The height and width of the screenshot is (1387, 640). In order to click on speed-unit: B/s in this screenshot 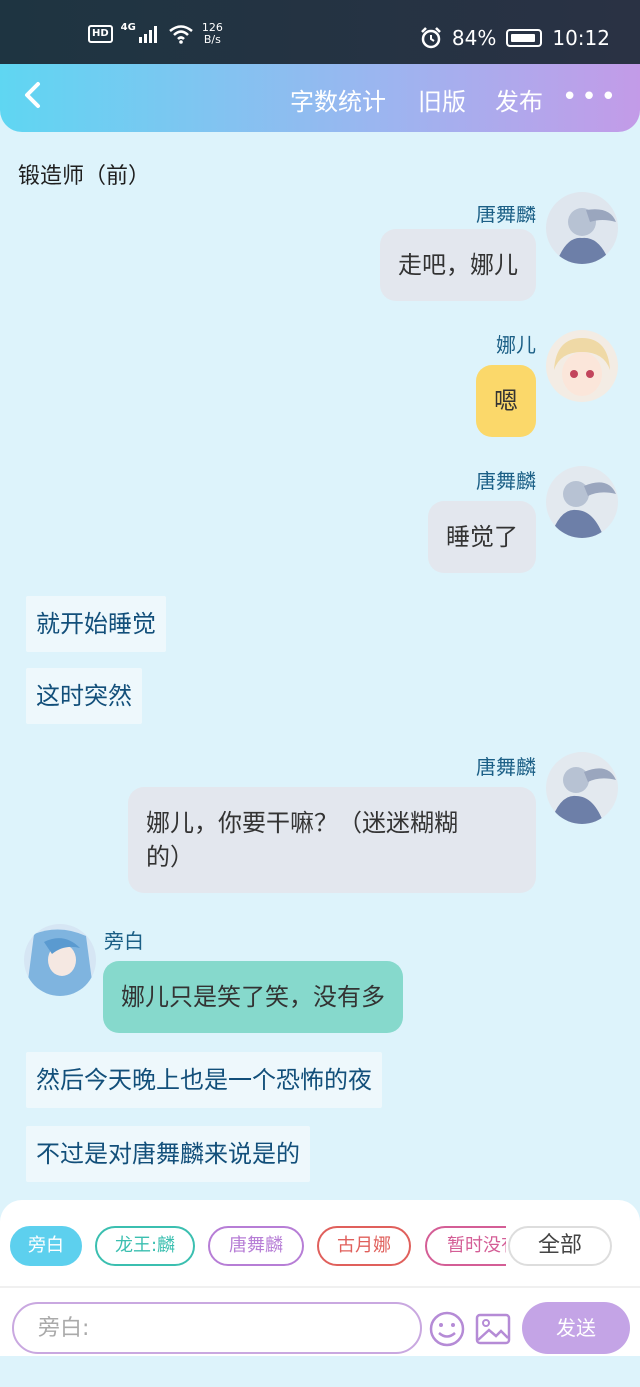, I will do `click(212, 39)`.